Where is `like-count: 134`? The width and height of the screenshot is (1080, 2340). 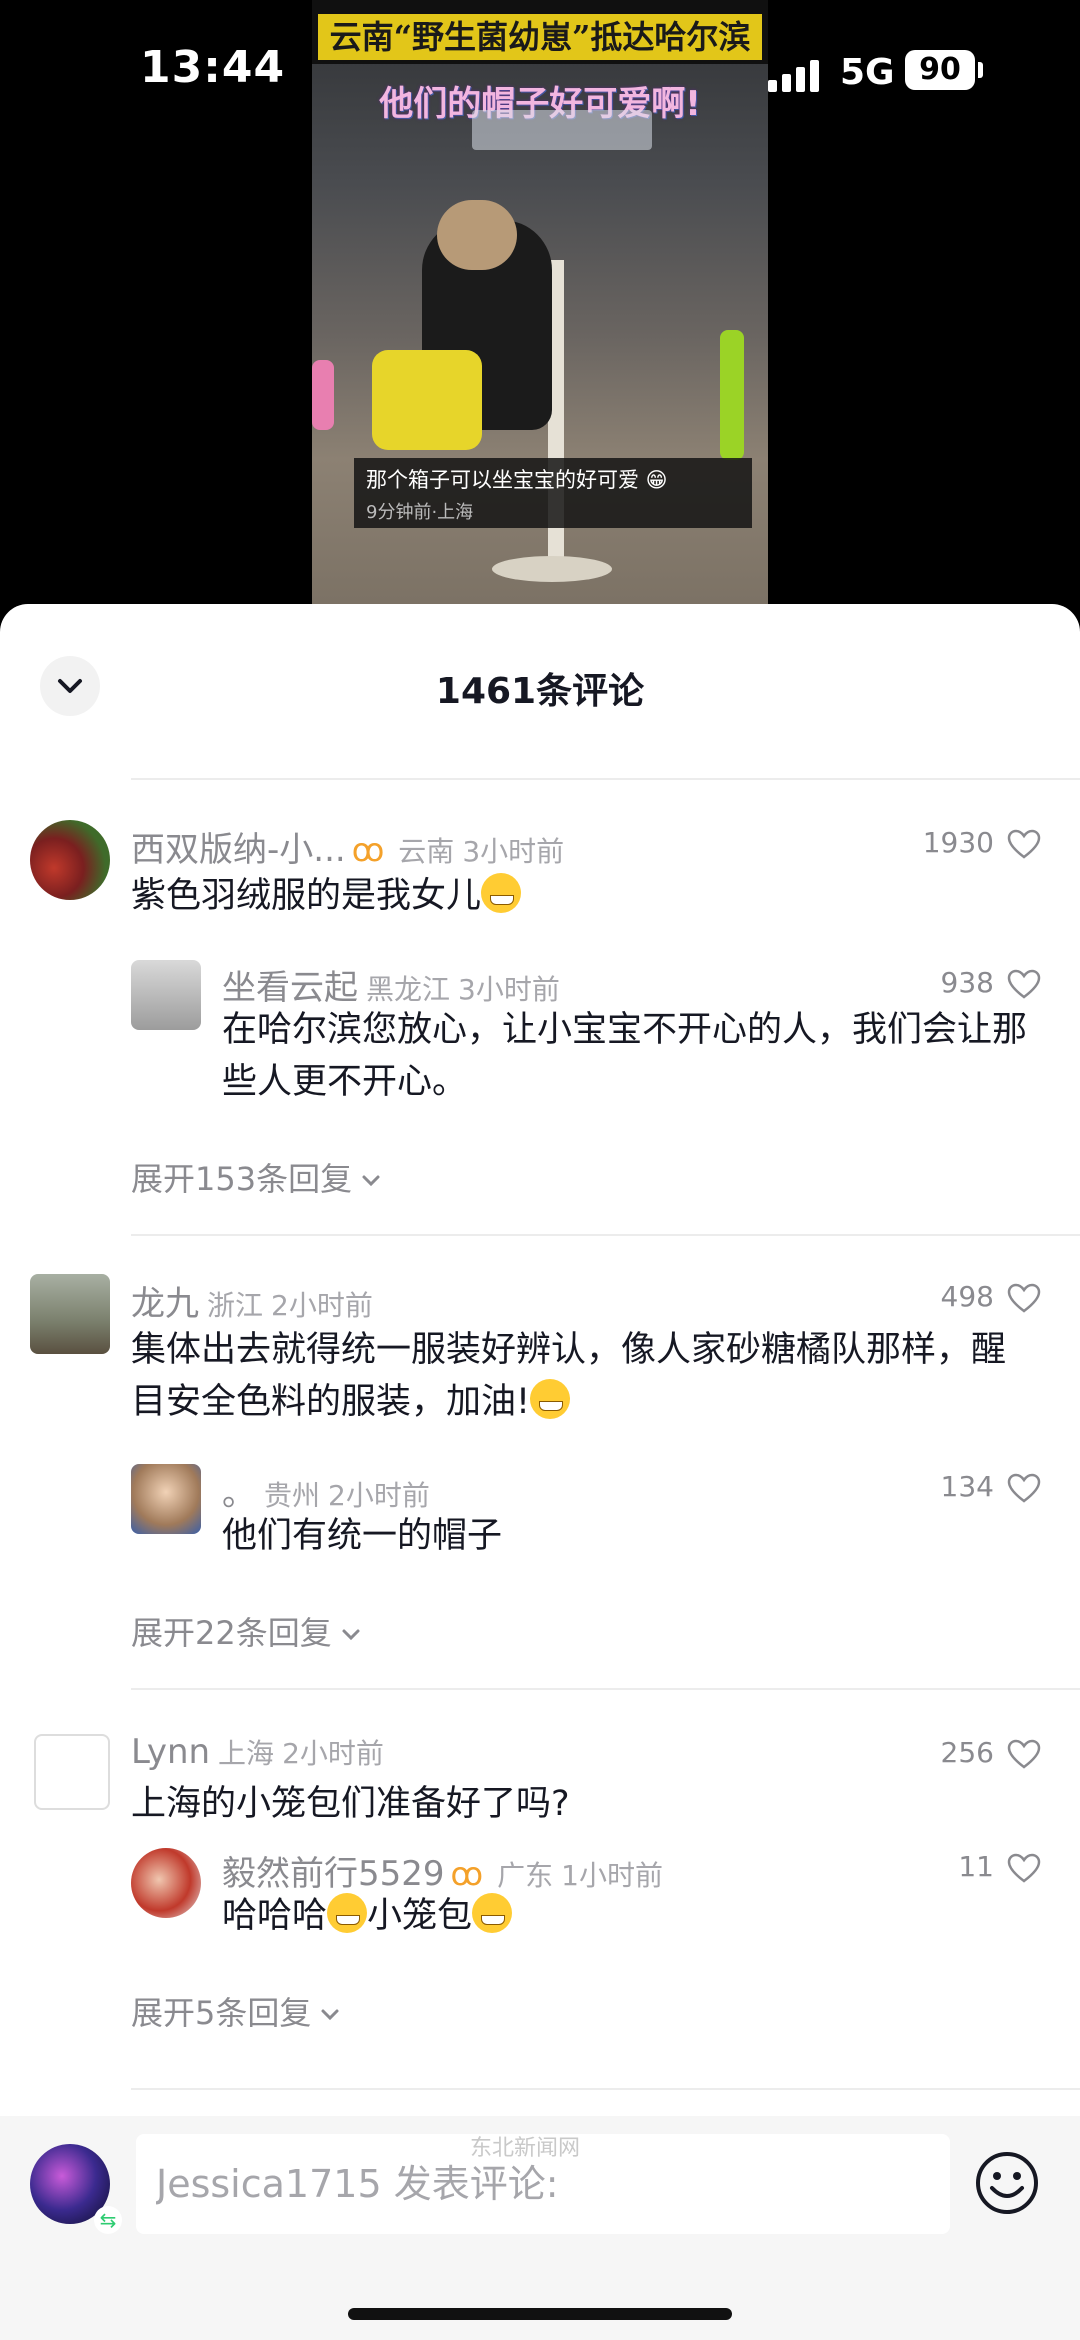
like-count: 134 is located at coordinates (967, 1486).